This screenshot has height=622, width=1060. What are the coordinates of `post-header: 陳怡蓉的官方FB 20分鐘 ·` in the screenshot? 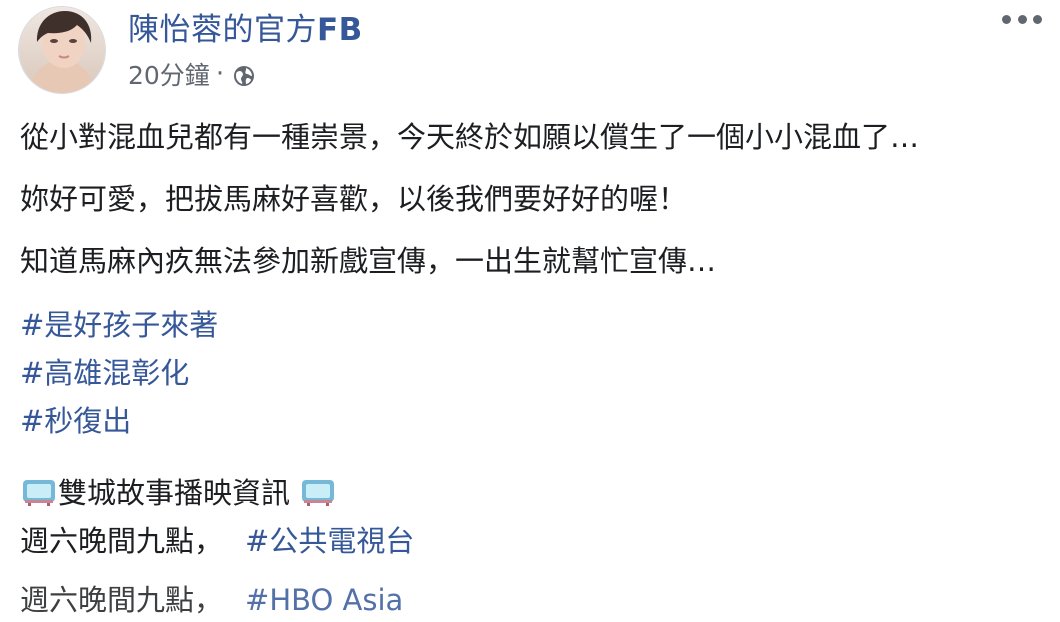 It's located at (190, 50).